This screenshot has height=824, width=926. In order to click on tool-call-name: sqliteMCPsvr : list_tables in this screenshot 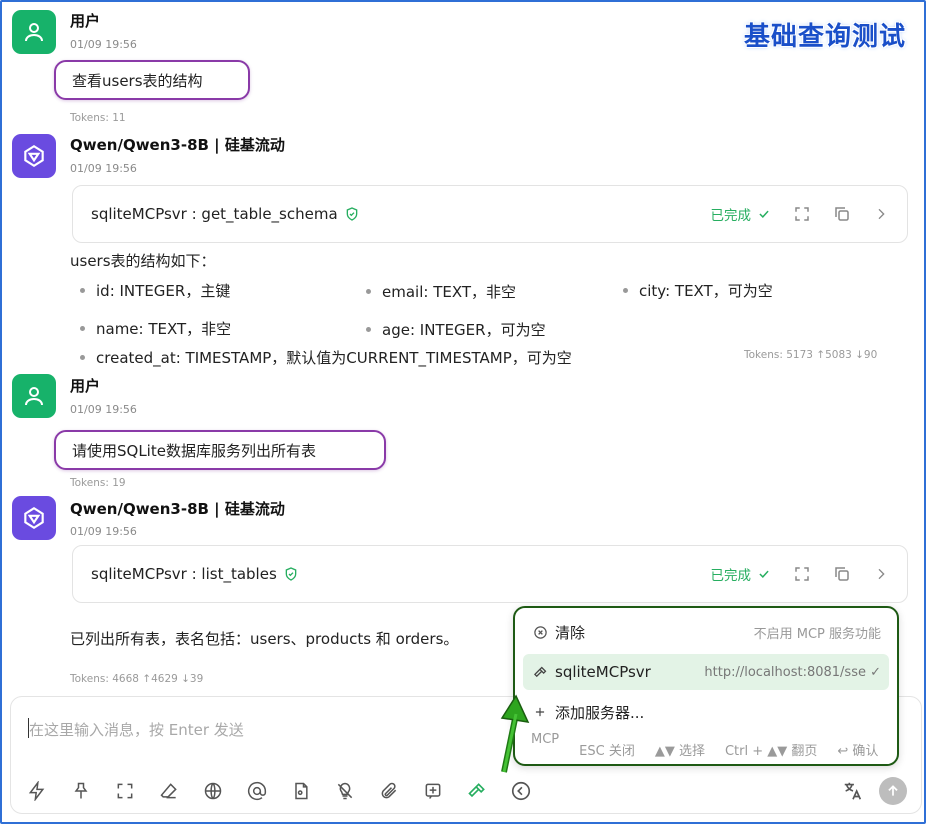, I will do `click(184, 574)`.